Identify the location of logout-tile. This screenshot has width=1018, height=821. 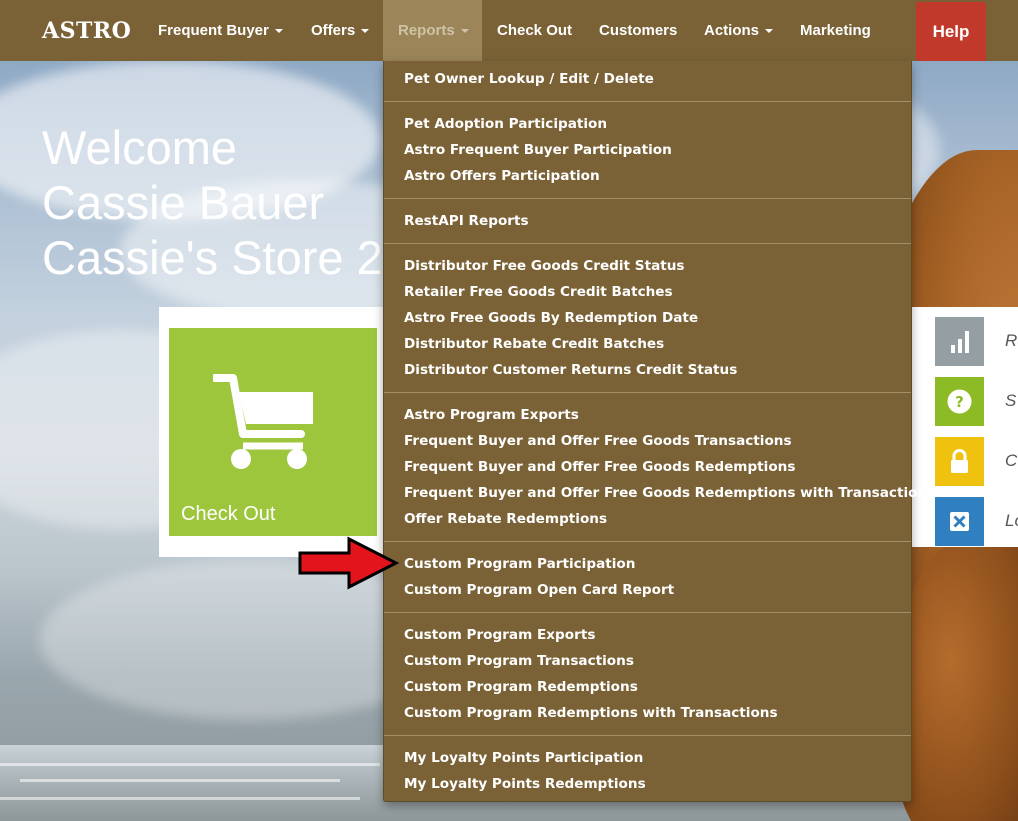
(959, 521).